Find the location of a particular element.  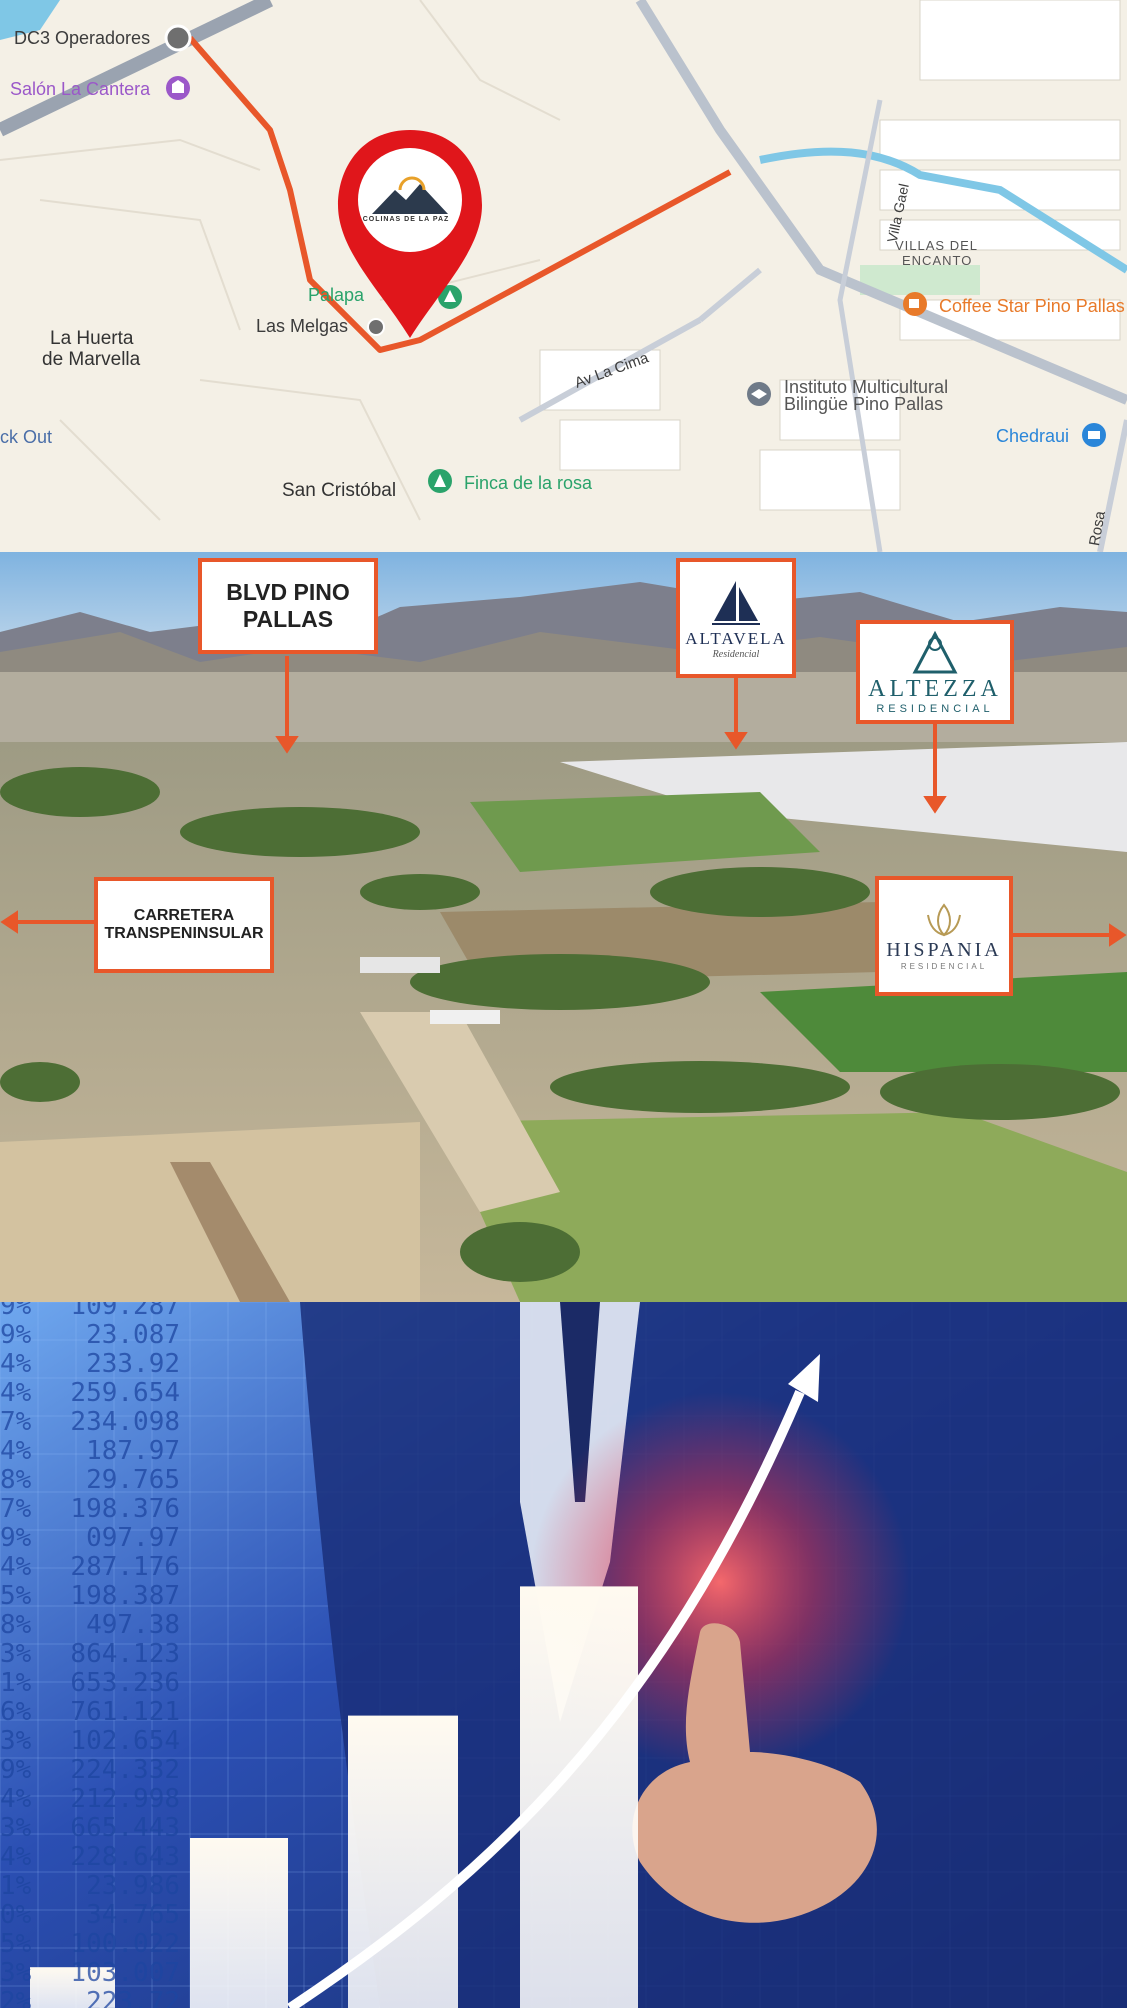

callout-altavela: ALTAVELA Residencial is located at coordinates (736, 618).